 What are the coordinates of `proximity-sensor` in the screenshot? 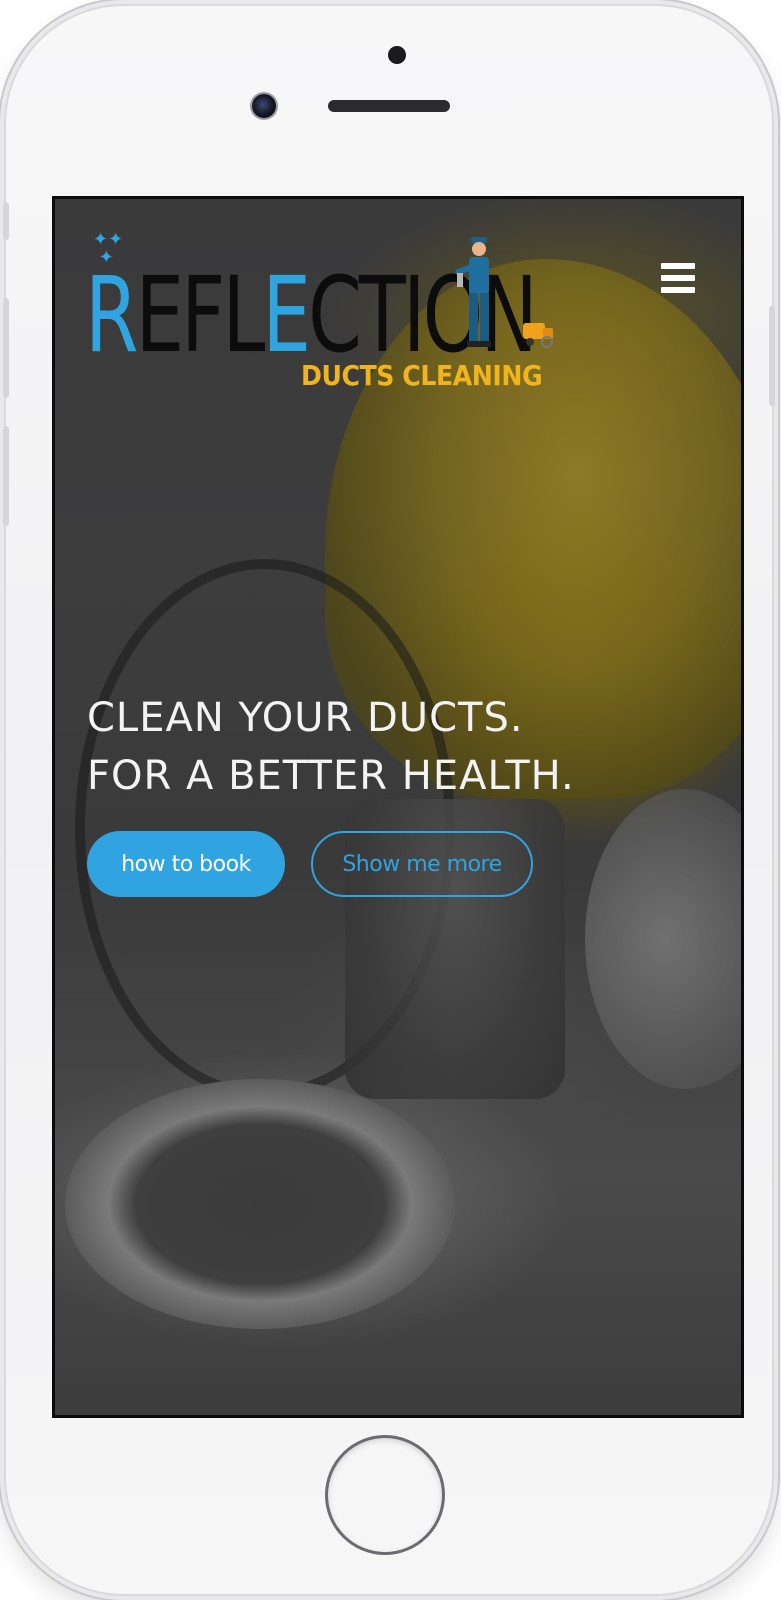 It's located at (397, 55).